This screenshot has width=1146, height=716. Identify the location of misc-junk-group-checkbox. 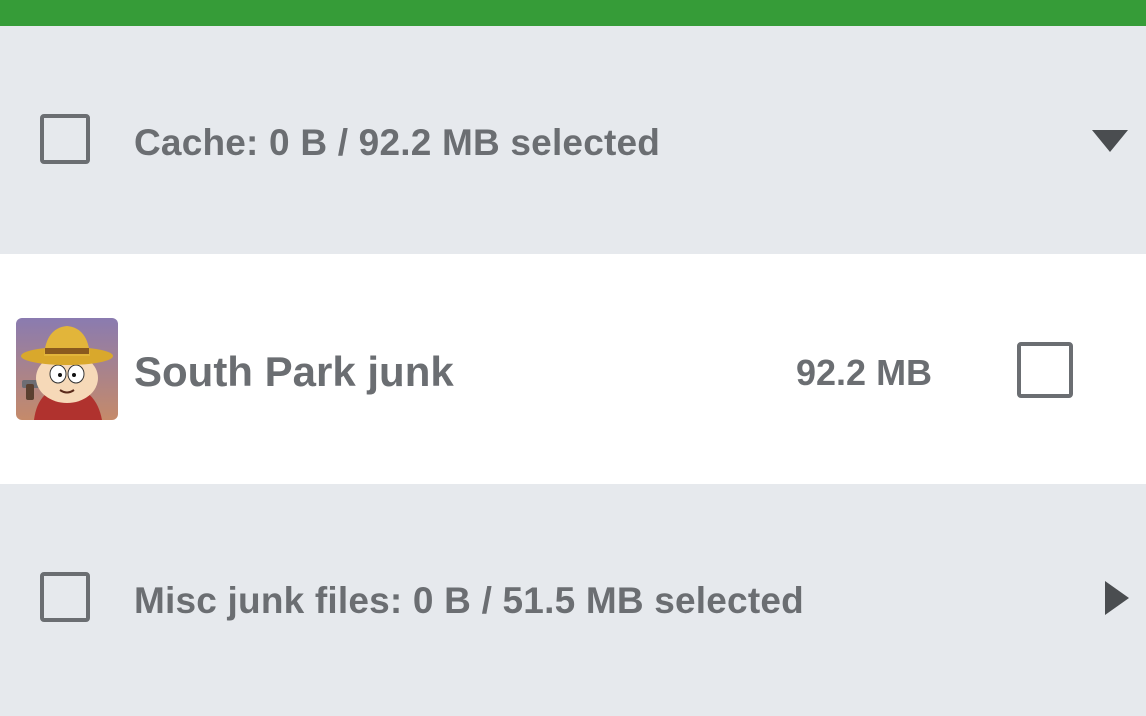
(65, 597).